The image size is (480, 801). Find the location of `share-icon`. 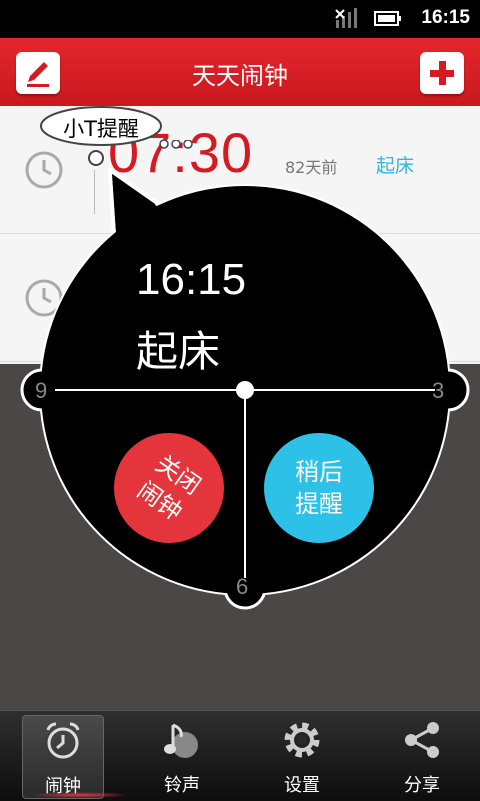

share-icon is located at coordinates (422, 740).